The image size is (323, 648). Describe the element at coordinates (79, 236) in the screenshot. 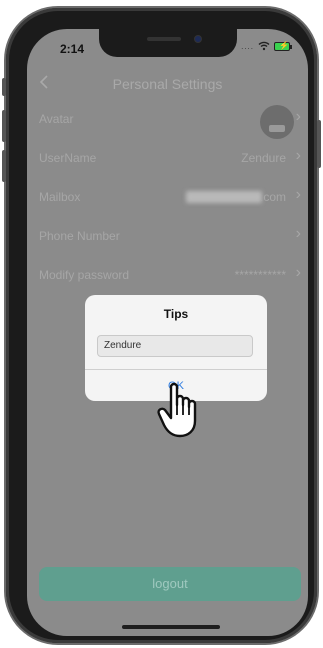

I see `row-label: Phone Number` at that location.